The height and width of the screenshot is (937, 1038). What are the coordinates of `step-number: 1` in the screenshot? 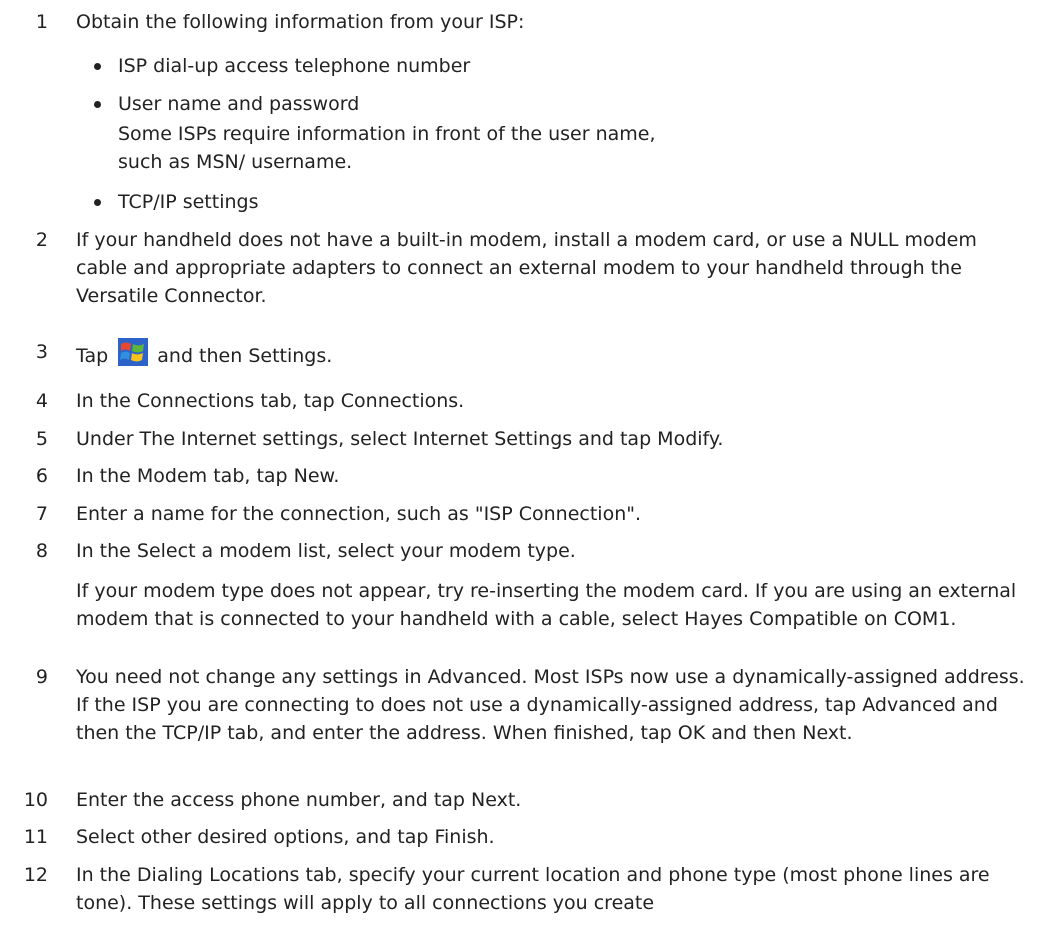 It's located at (41, 22).